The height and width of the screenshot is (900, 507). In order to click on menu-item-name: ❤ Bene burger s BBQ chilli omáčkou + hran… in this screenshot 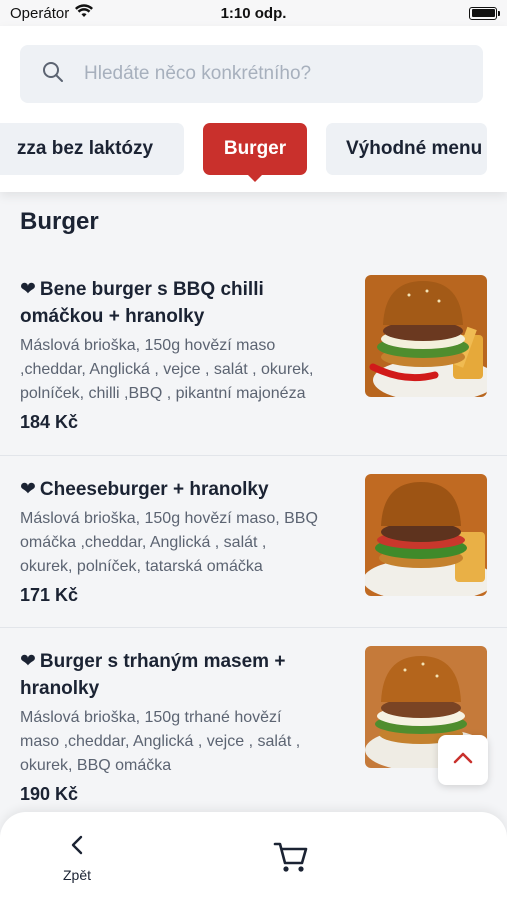, I will do `click(187, 303)`.